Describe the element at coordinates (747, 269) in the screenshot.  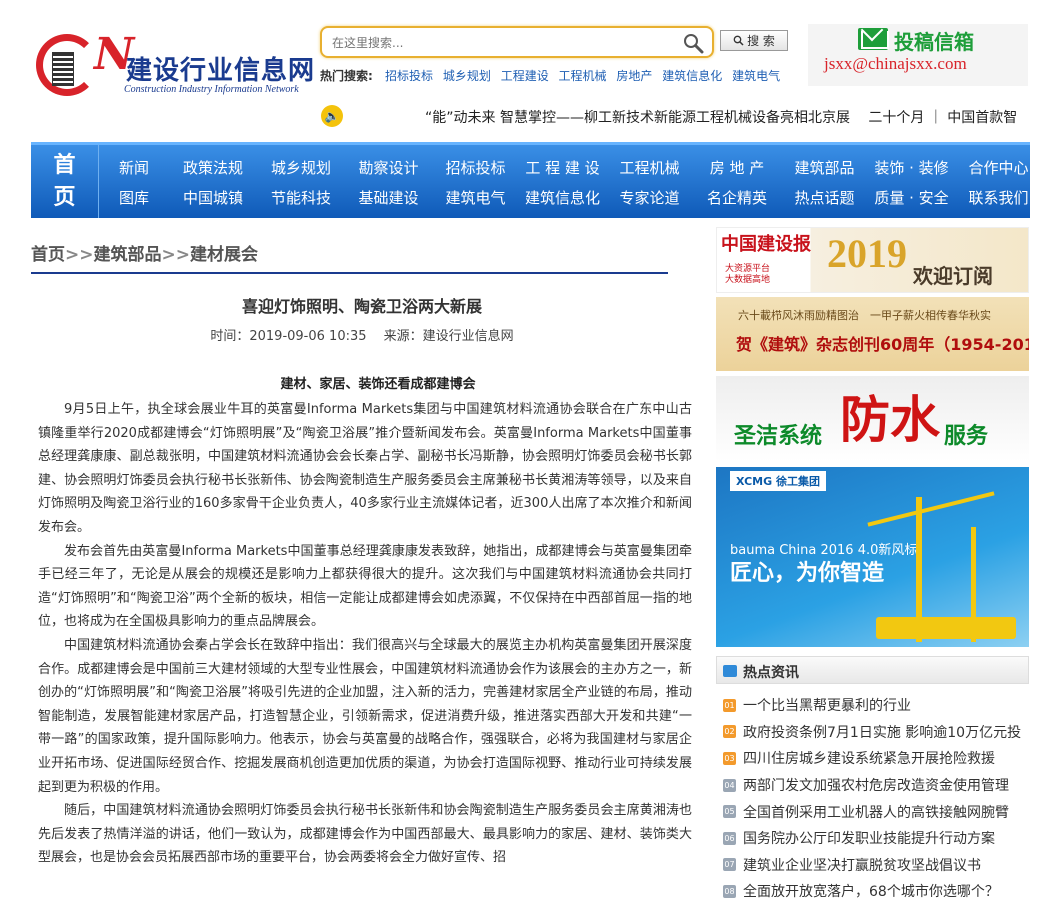
I see `ad1-tagline-line: 大资源平台` at that location.